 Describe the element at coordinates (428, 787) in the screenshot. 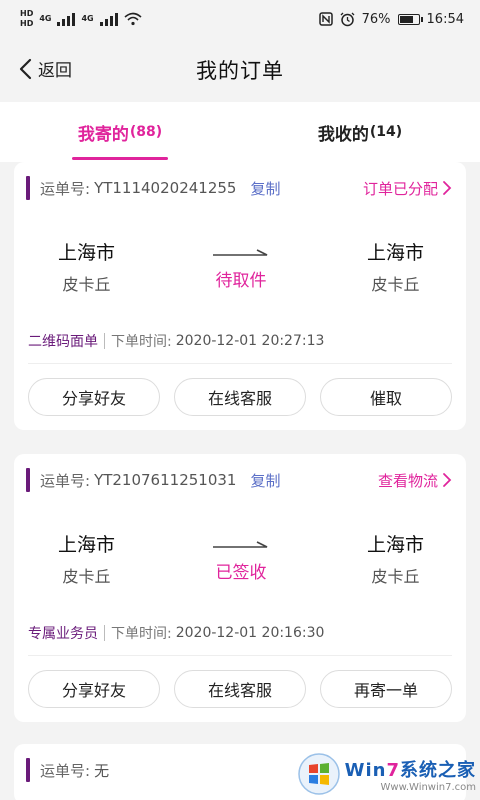

I see `watermark-site: Www.Winwin7.com` at that location.